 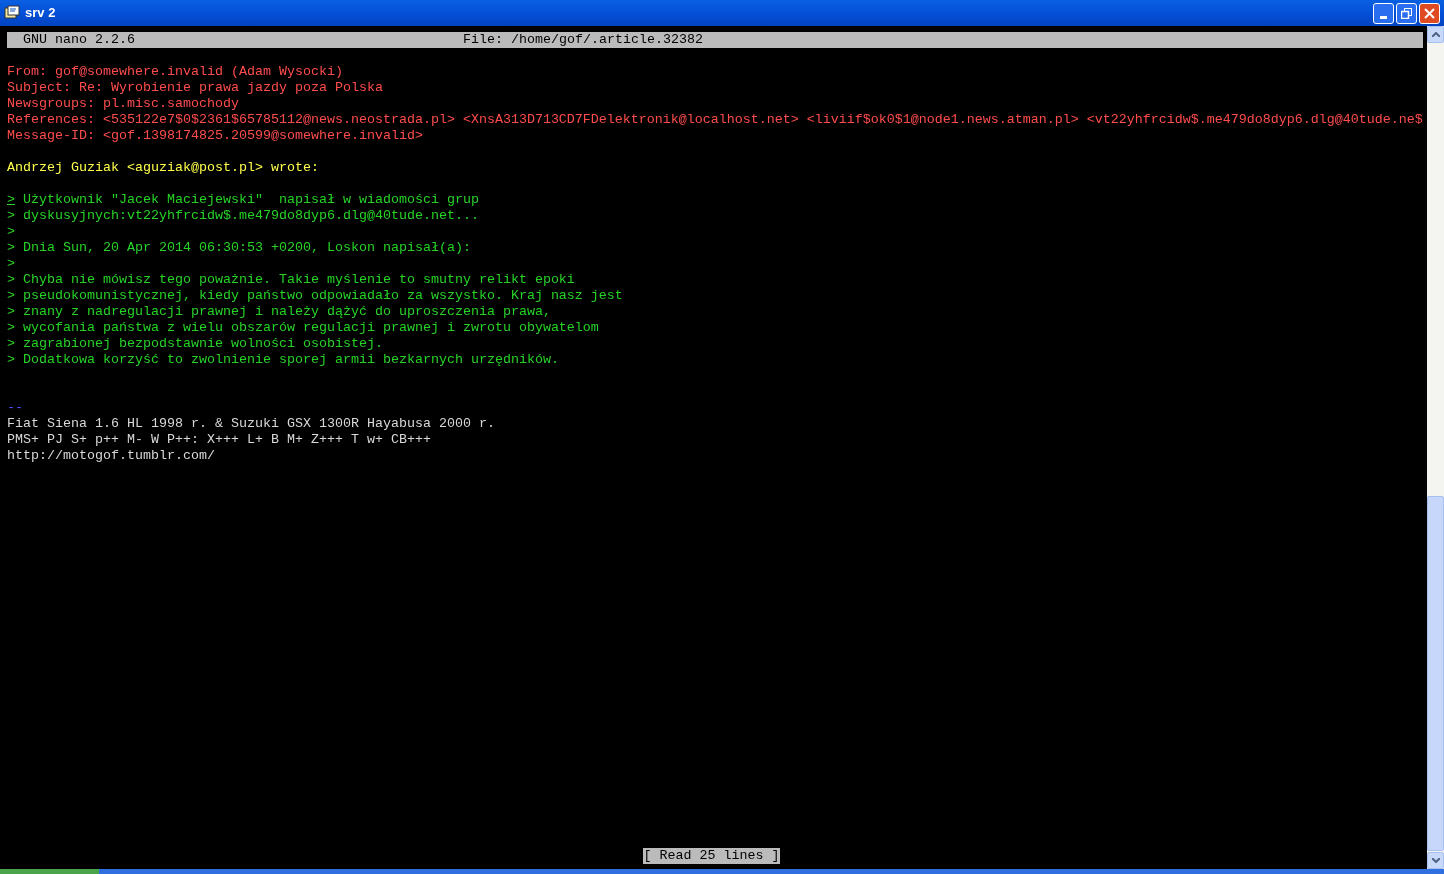 I want to click on quoted-line: > Użytkownik "Jacek Maciejewski" napisał w wiadomości grup, so click(x=243, y=199).